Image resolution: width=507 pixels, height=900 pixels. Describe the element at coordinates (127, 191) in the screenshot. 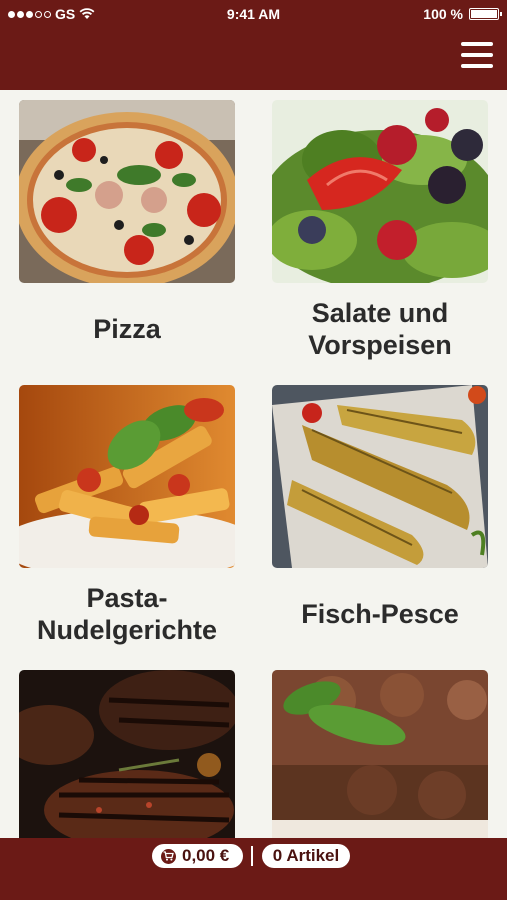

I see `pizza-image` at that location.